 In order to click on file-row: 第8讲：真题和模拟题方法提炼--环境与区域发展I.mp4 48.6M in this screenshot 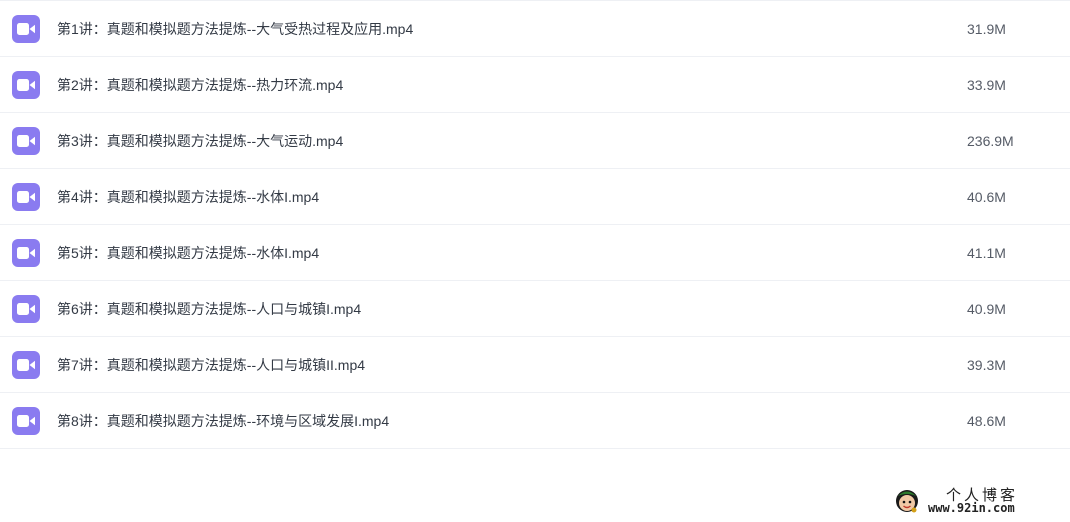, I will do `click(535, 421)`.